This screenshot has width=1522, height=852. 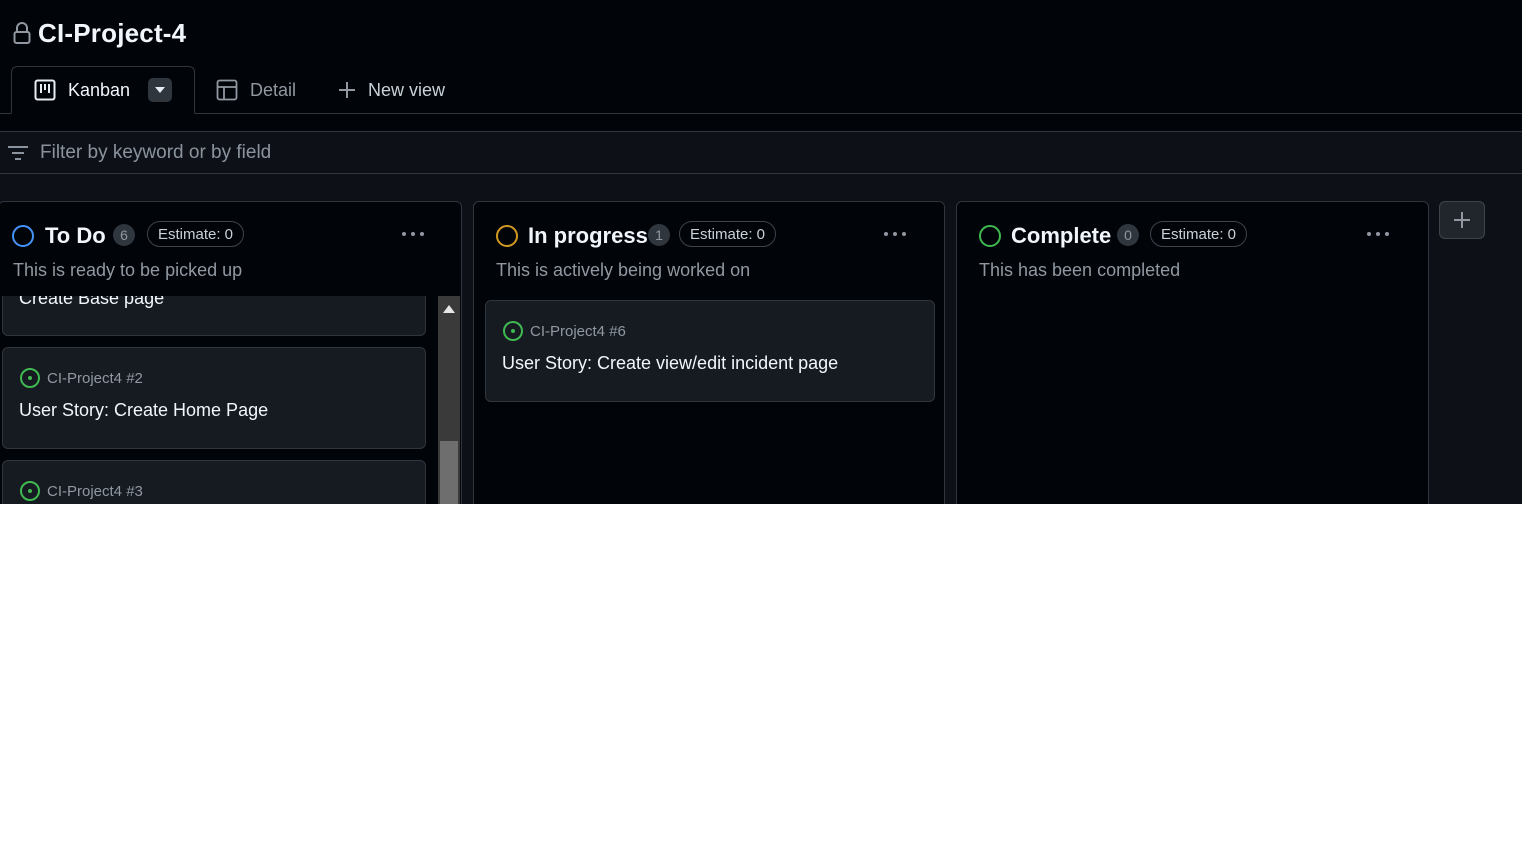 What do you see at coordinates (1061, 235) in the screenshot?
I see `column-name: Complete` at bounding box center [1061, 235].